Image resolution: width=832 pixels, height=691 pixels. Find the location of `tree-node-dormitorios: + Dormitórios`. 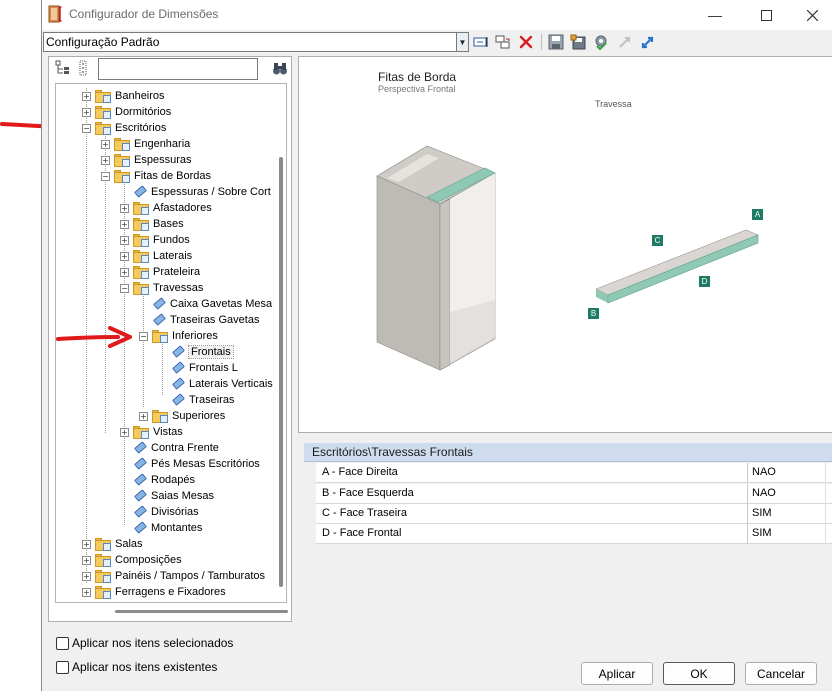

tree-node-dormitorios: + Dormitórios is located at coordinates (126, 112).